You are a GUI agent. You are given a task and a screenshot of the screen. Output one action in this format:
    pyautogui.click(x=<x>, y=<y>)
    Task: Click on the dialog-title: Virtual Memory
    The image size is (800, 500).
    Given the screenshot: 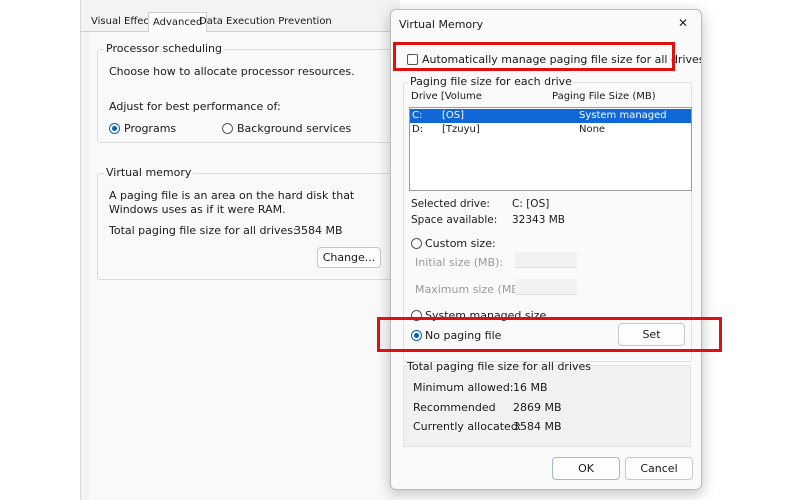 What is the action you would take?
    pyautogui.click(x=441, y=24)
    